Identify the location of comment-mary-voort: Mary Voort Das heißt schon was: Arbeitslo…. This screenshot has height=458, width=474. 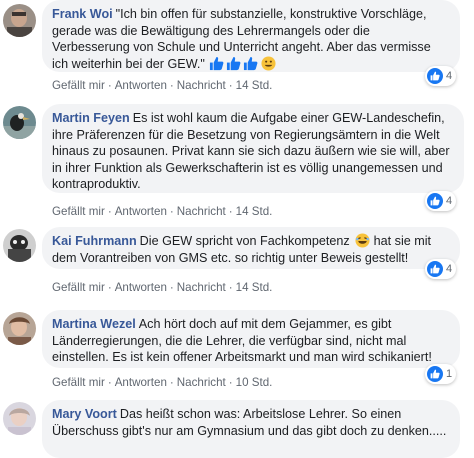
(237, 429).